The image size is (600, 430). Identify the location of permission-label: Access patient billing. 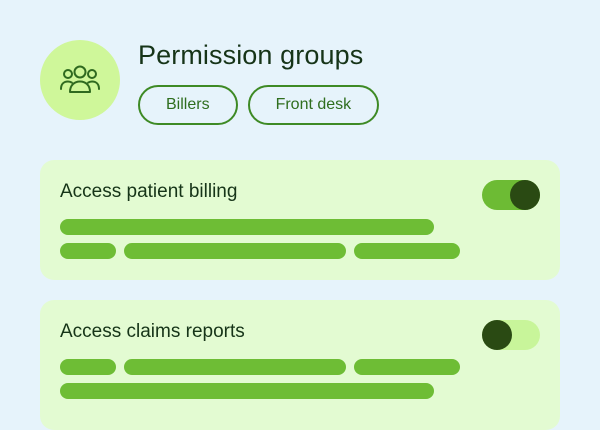
(149, 191).